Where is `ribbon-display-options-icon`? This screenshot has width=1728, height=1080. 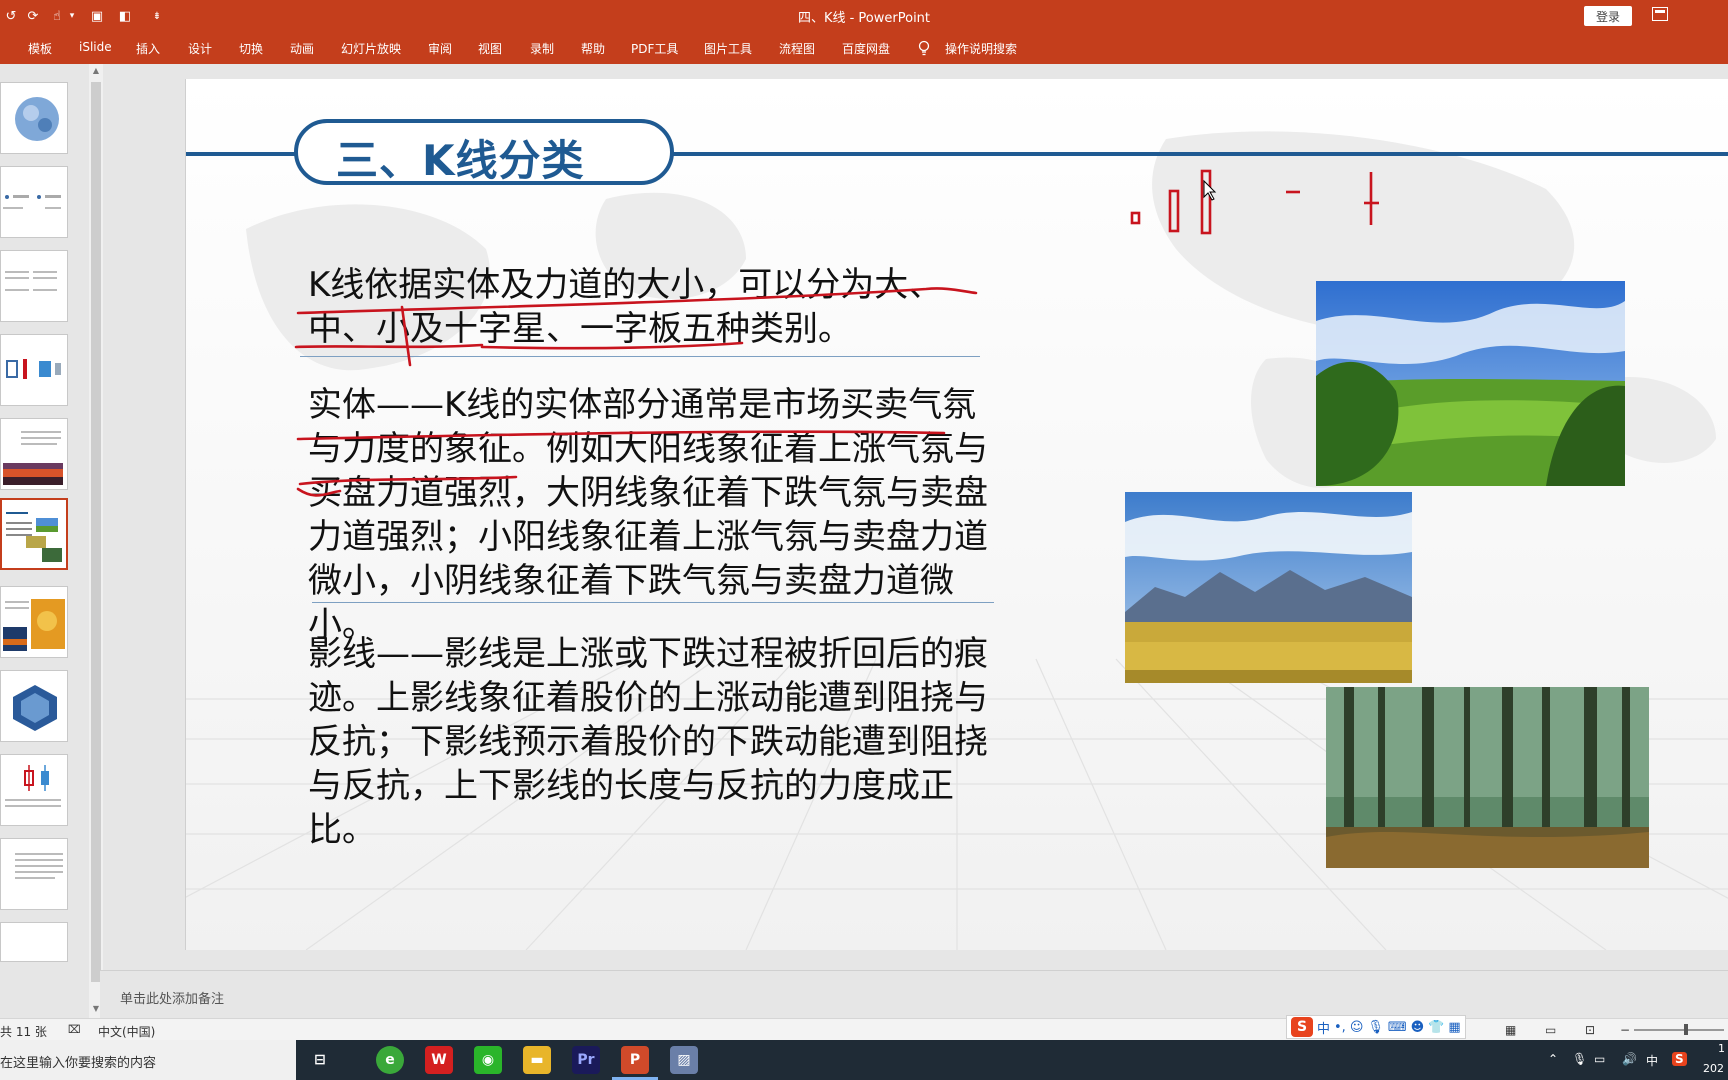
ribbon-display-options-icon is located at coordinates (1660, 14).